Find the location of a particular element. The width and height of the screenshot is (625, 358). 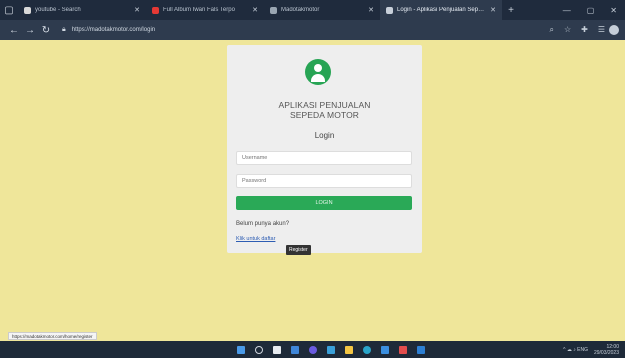

browser-tab: Madotakmotor ✕ is located at coordinates (322, 10).